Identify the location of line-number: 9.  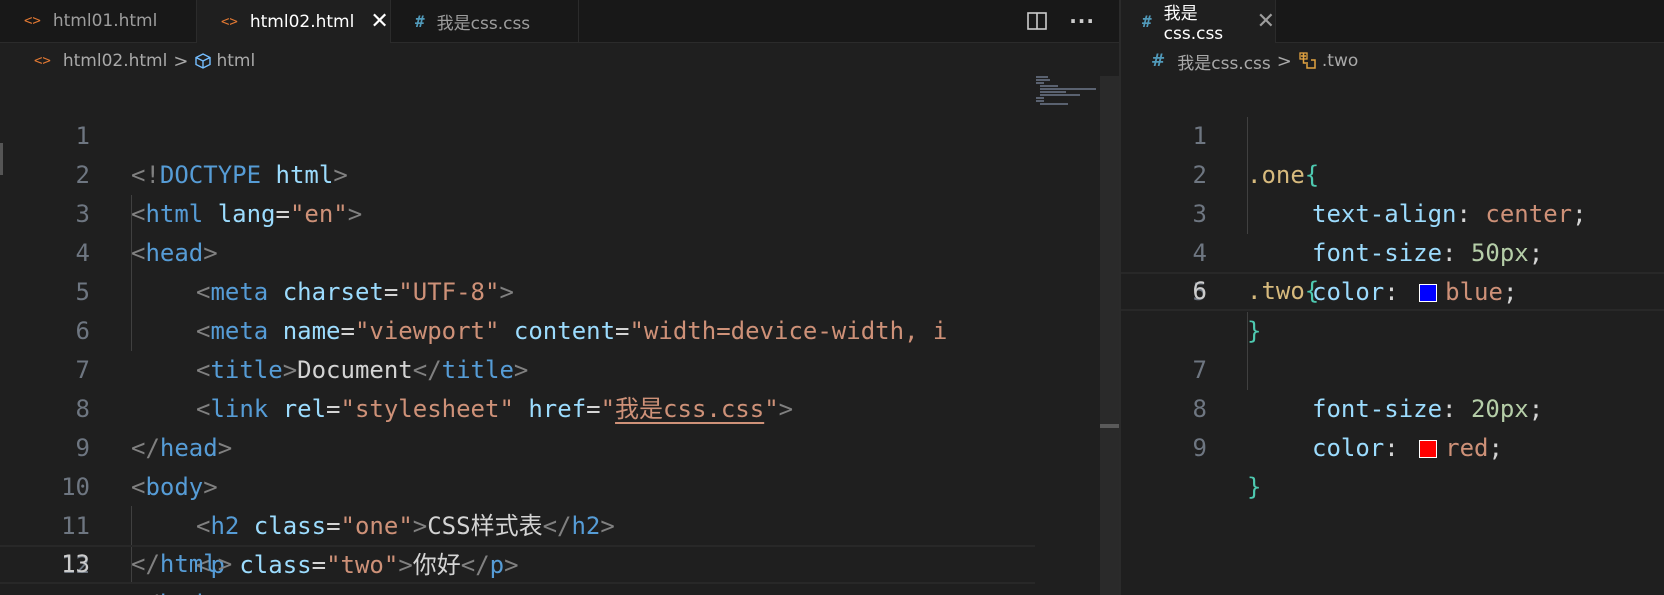
(1199, 448).